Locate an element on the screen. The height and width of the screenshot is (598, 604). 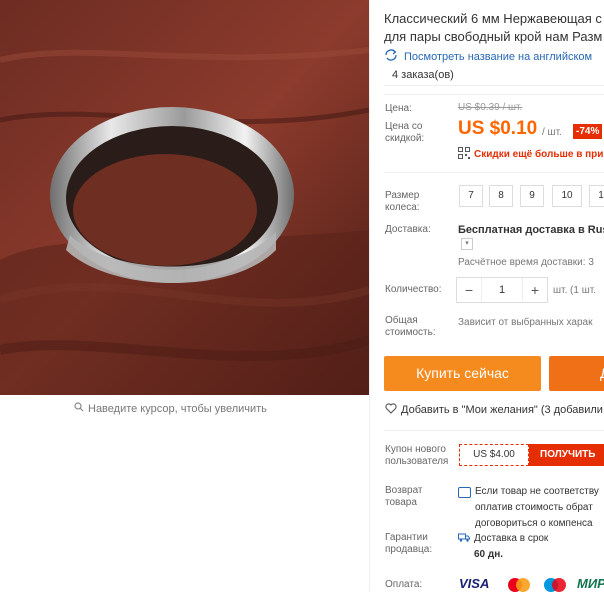
translate-icon is located at coordinates (391, 56).